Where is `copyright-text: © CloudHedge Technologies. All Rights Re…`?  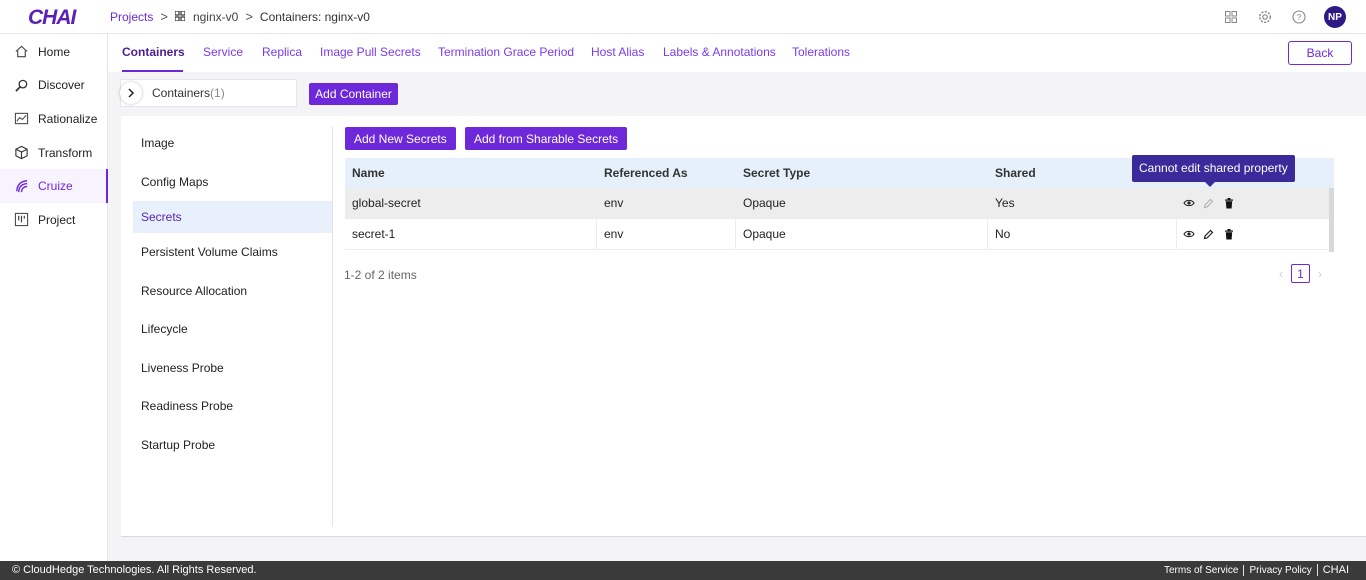 copyright-text: © CloudHedge Technologies. All Rights Re… is located at coordinates (134, 570).